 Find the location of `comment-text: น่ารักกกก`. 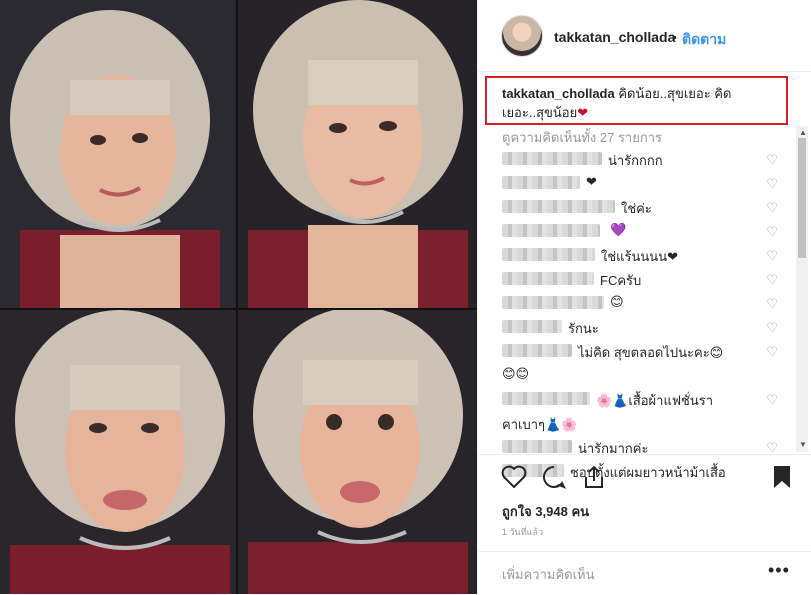

comment-text: น่ารักกกก is located at coordinates (635, 160).